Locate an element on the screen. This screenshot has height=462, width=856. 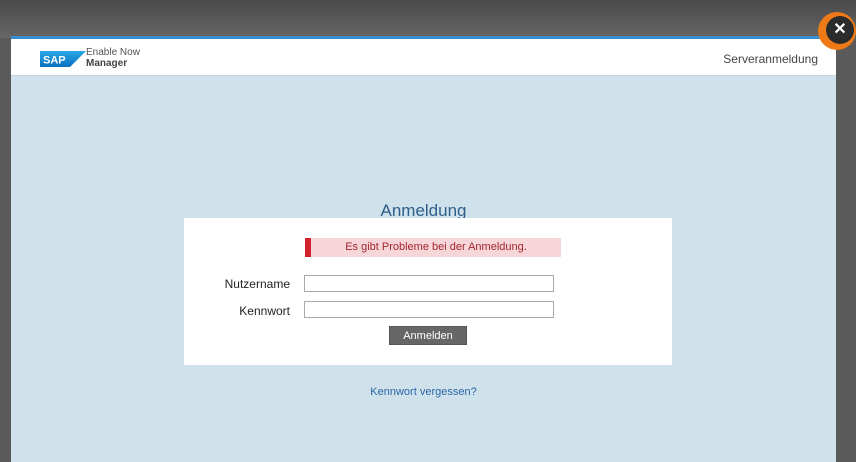
password-input is located at coordinates (429, 309).